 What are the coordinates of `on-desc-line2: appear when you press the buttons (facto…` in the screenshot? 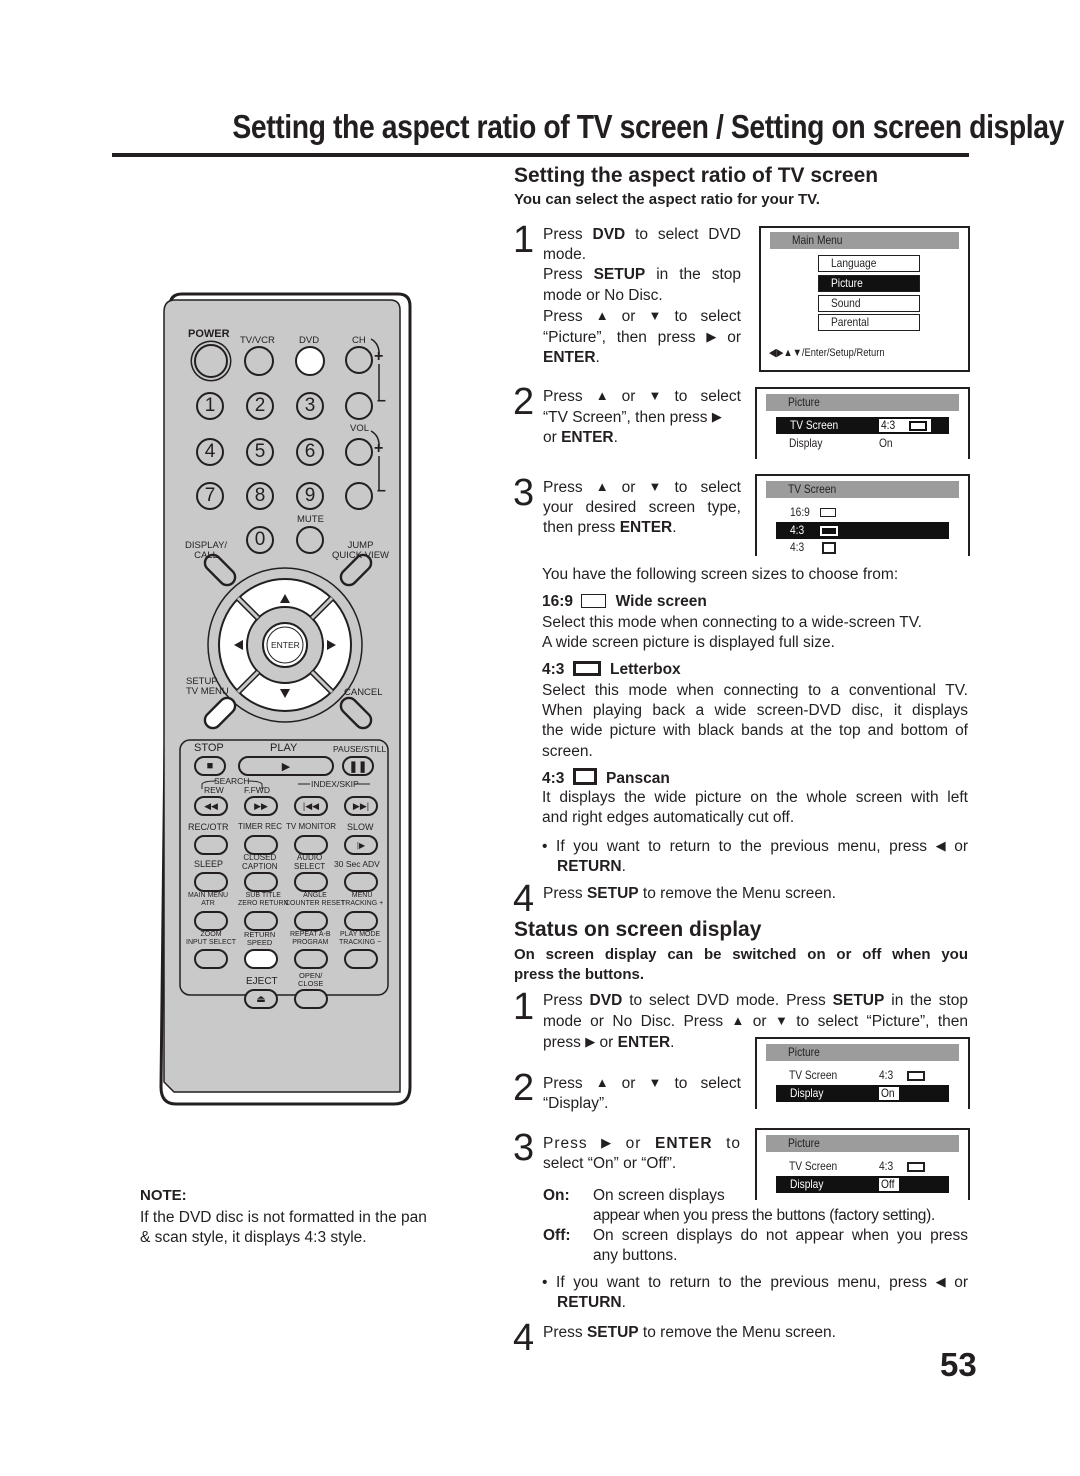 It's located at (764, 1215).